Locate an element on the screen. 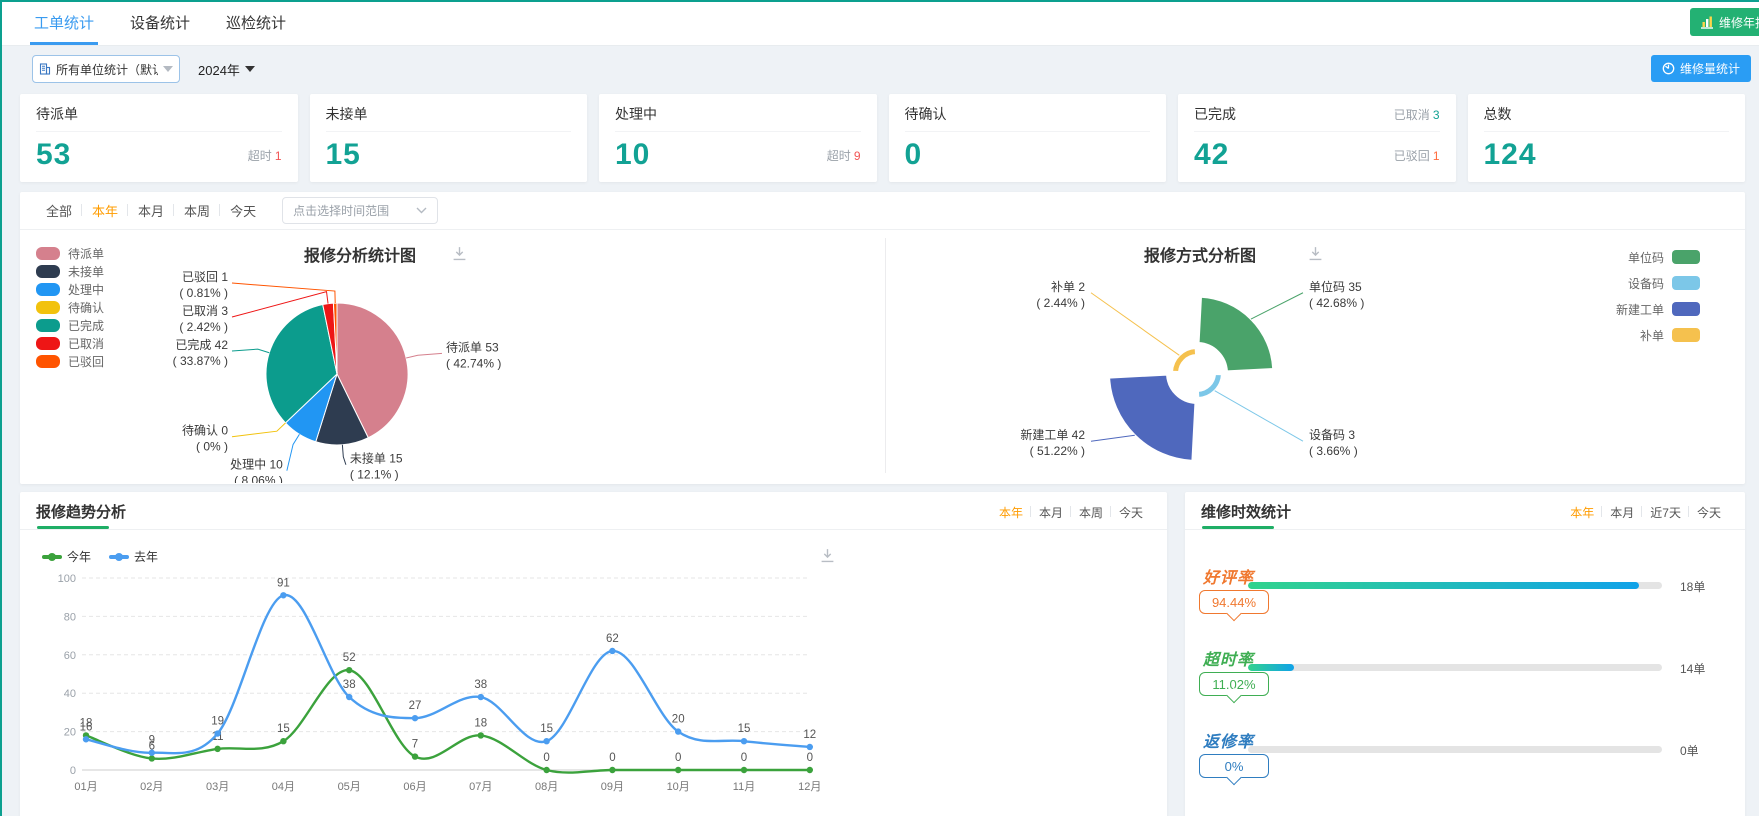 The image size is (1759, 816). gauge-icon is located at coordinates (1668, 68).